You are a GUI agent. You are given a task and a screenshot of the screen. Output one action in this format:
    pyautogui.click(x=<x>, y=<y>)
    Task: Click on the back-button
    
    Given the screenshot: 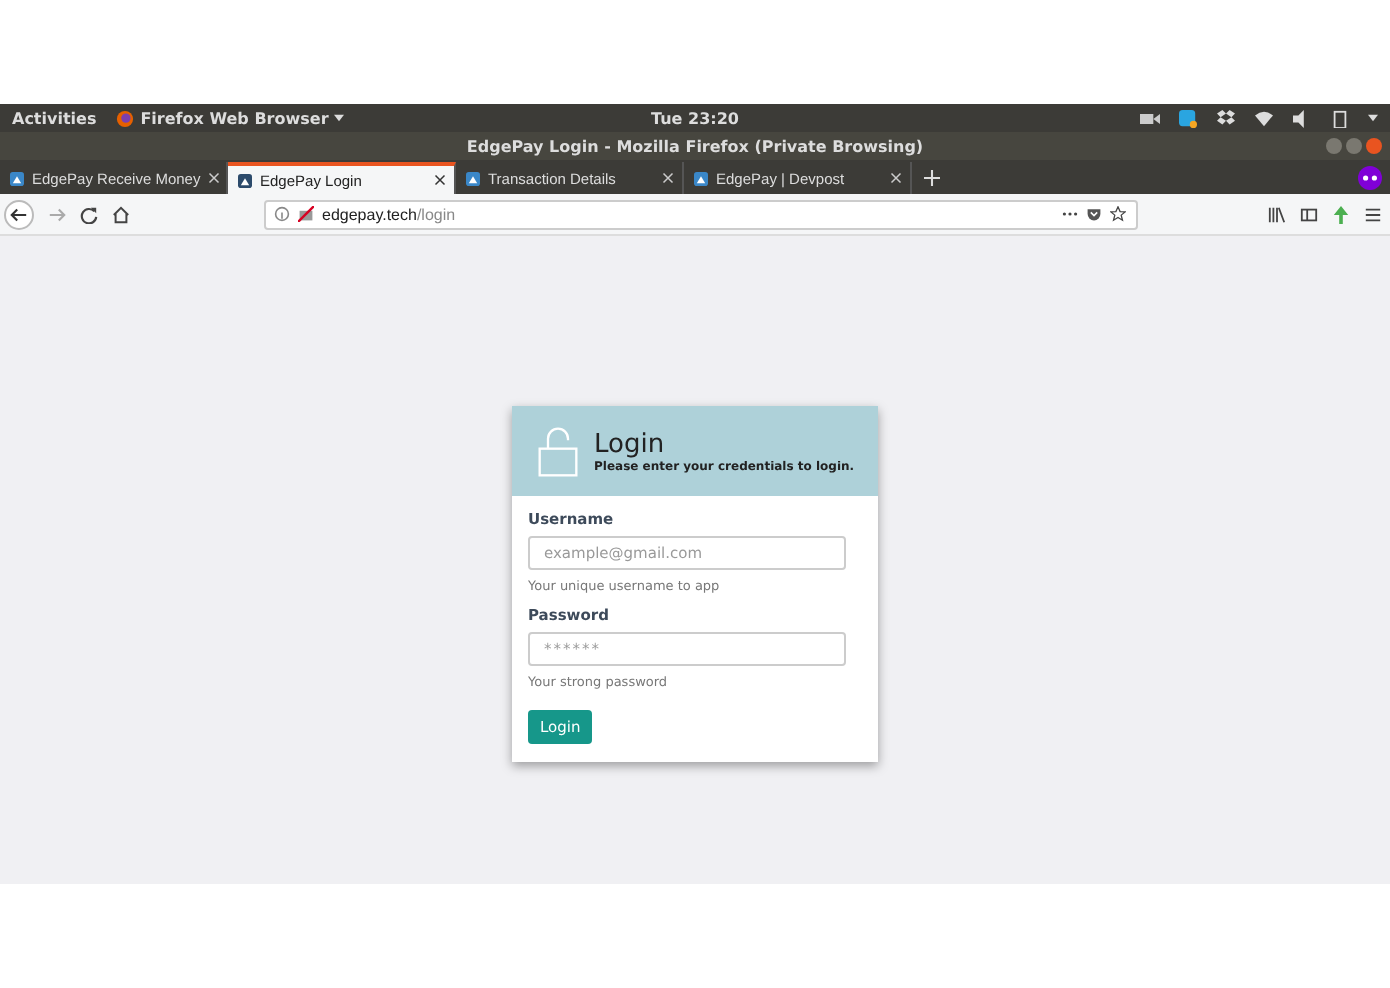 What is the action you would take?
    pyautogui.click(x=19, y=214)
    